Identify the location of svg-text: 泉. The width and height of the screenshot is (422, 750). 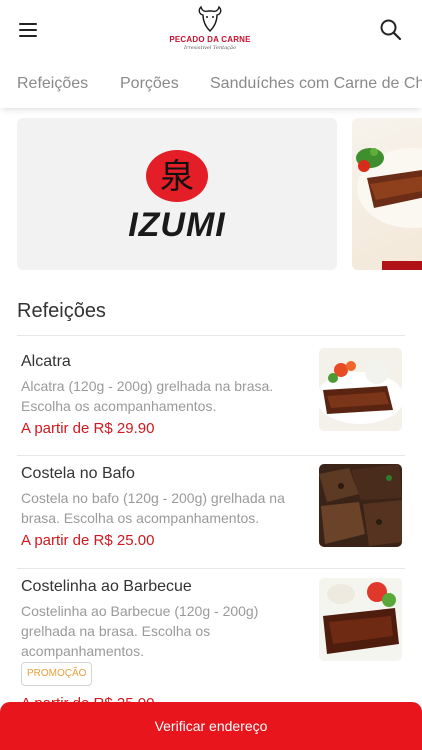
(177, 177).